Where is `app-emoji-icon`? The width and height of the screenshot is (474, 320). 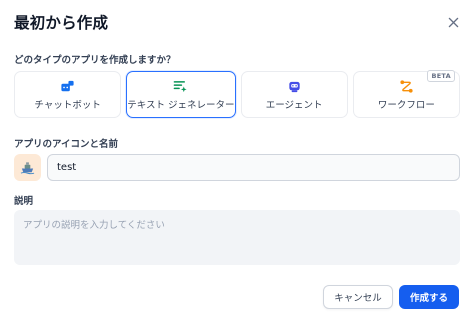
app-emoji-icon is located at coordinates (27, 168).